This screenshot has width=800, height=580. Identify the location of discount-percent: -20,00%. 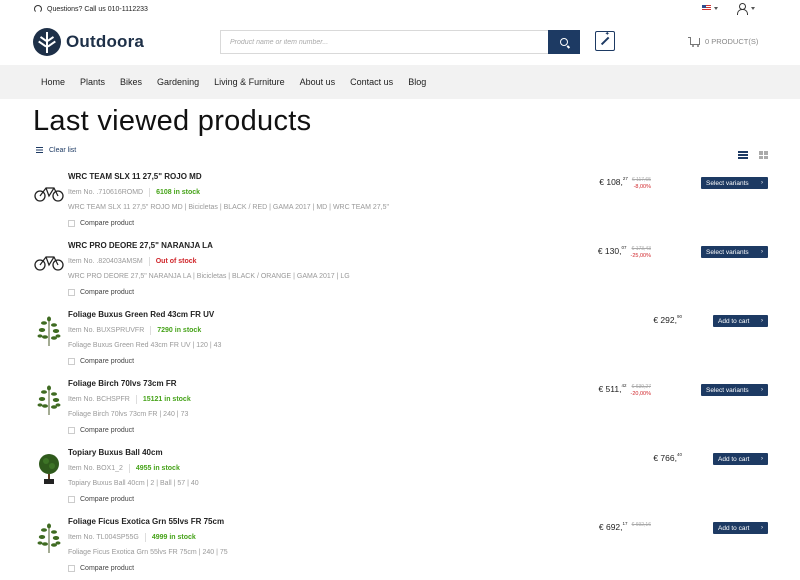
(641, 394).